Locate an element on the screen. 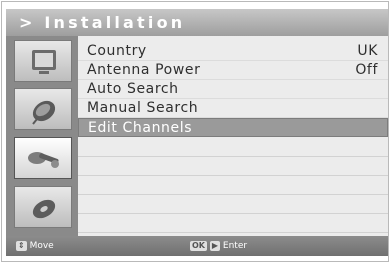 The image size is (392, 265). sidebar-item-channels is located at coordinates (43, 109).